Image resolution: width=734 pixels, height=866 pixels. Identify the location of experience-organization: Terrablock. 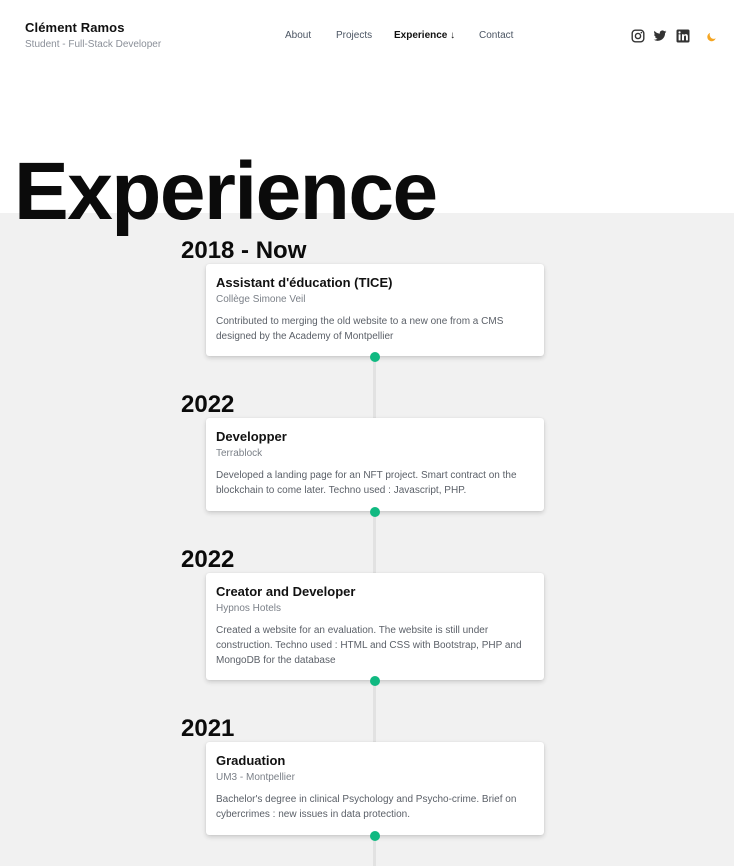
(239, 453).